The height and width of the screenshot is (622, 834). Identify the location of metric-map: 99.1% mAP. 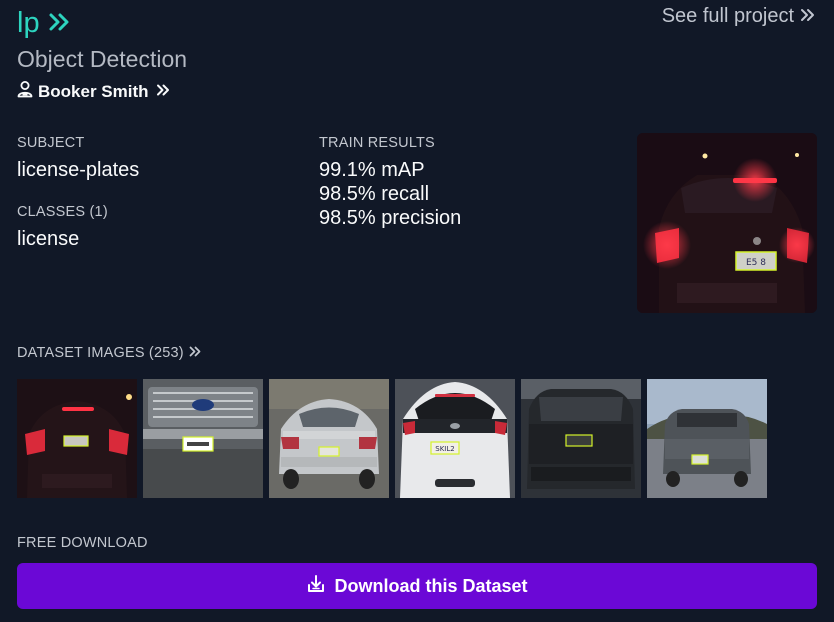
(372, 170).